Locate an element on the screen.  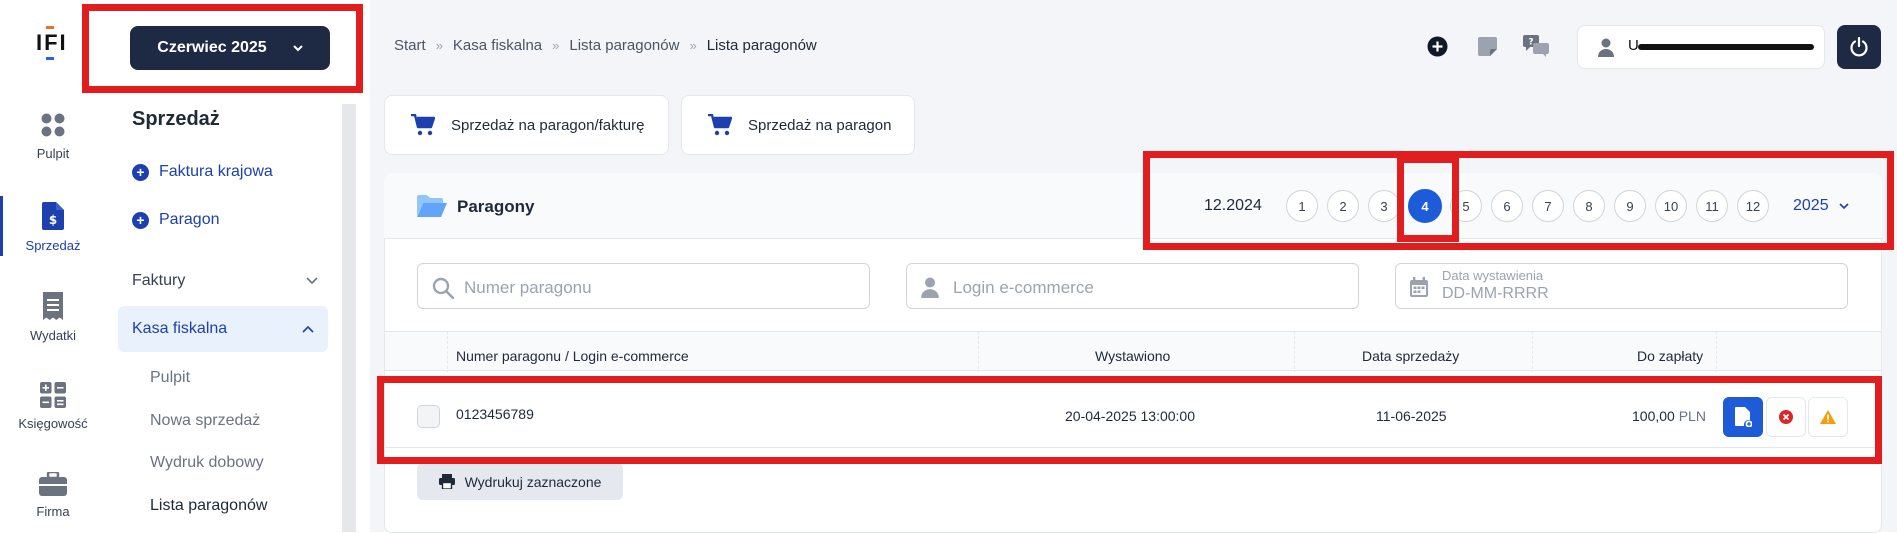
invoice-dollar-icon: $ is located at coordinates (53, 216).